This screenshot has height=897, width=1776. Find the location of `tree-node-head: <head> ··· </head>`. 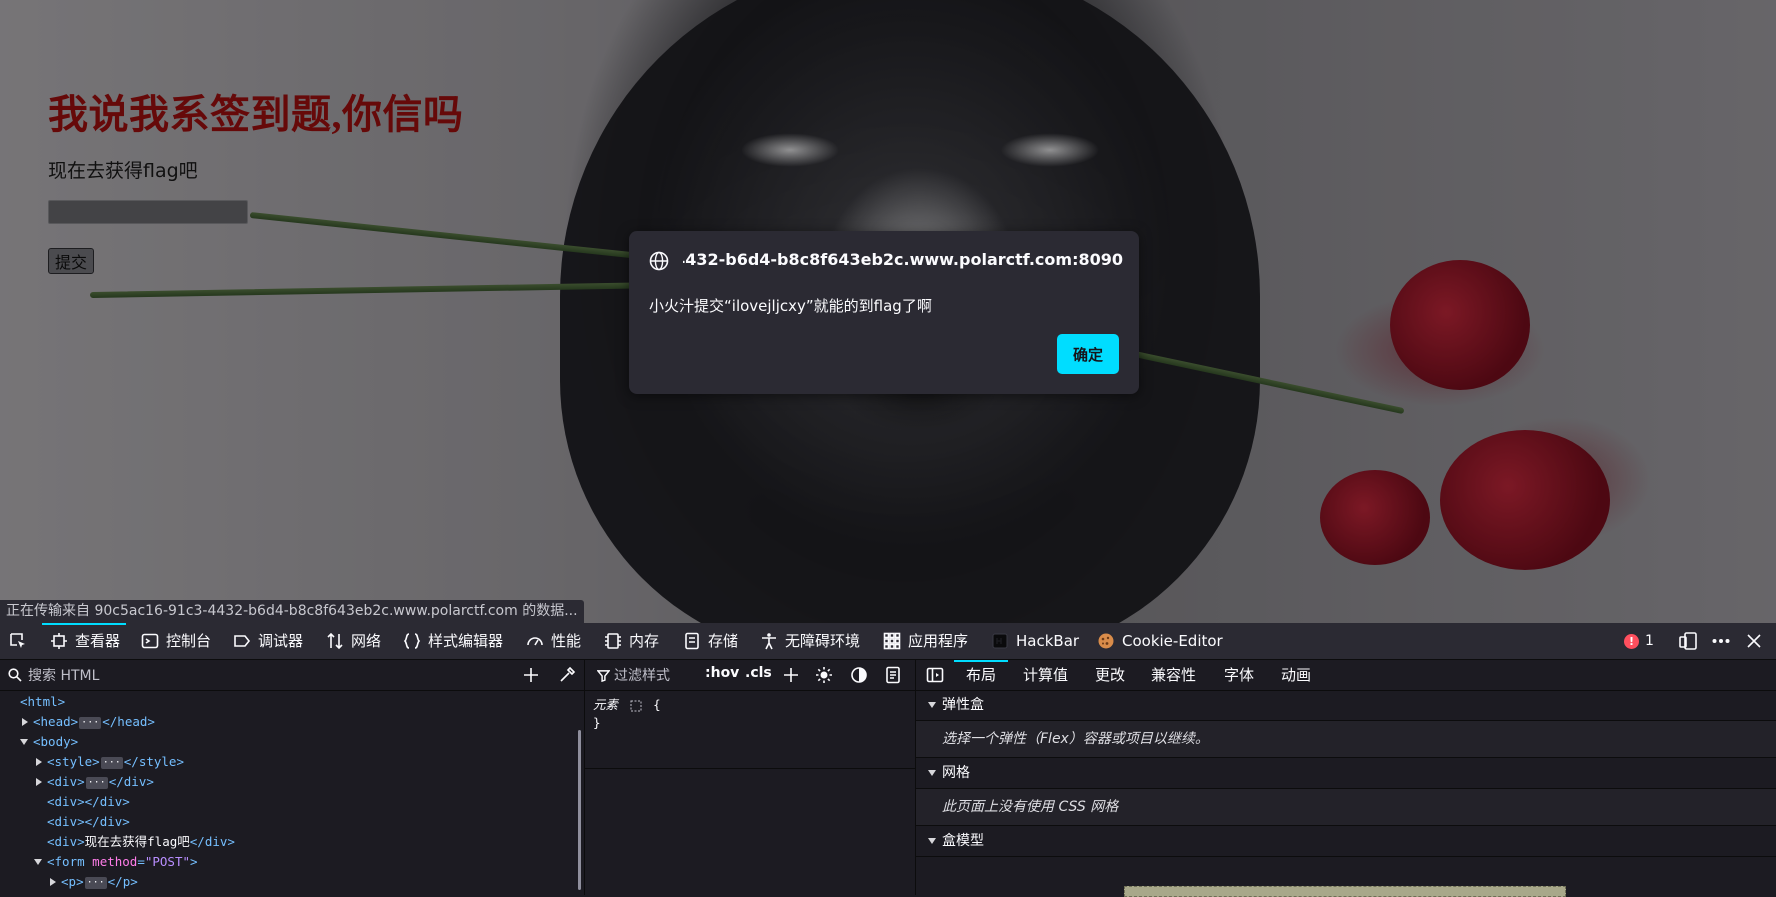

tree-node-head: <head> ··· </head> is located at coordinates (288, 722).